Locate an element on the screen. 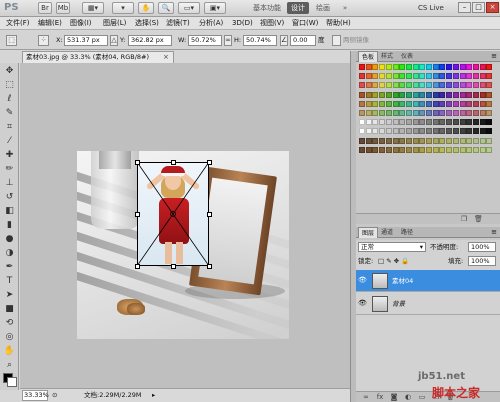 This screenshot has height=402, width=500. restore-icon: □ is located at coordinates (478, 7).